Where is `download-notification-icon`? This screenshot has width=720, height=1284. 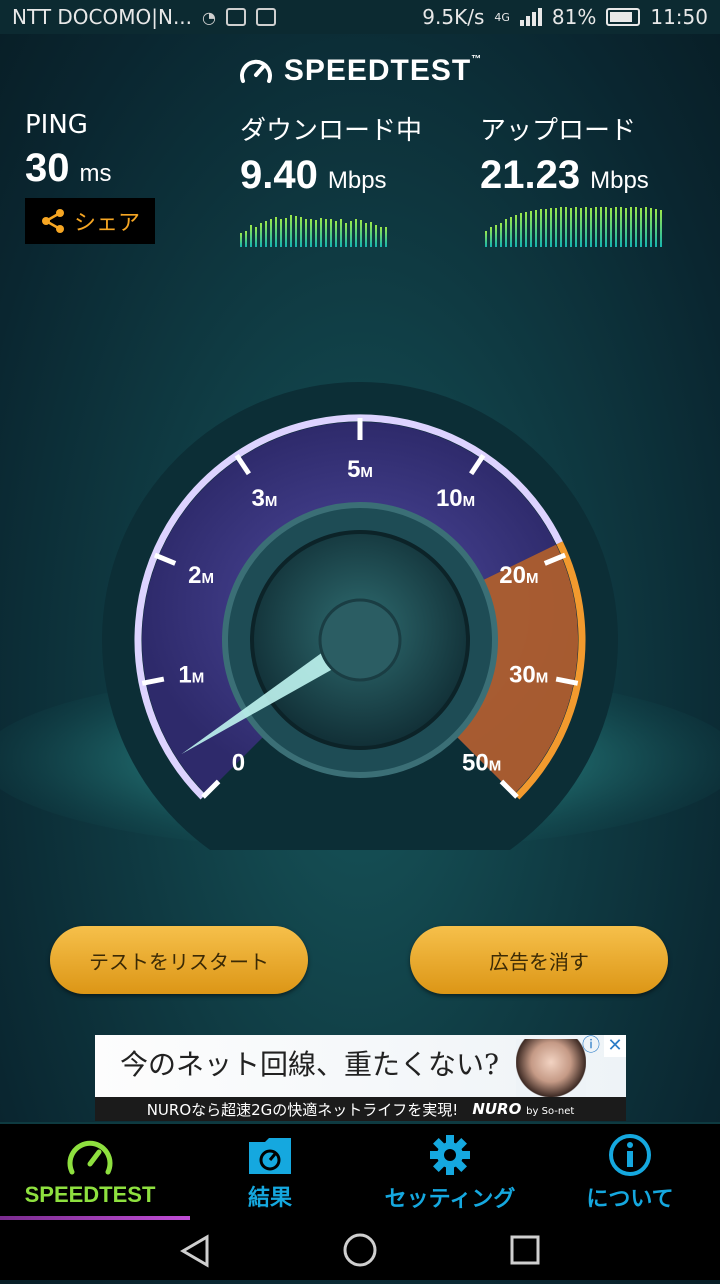 download-notification-icon is located at coordinates (266, 17).